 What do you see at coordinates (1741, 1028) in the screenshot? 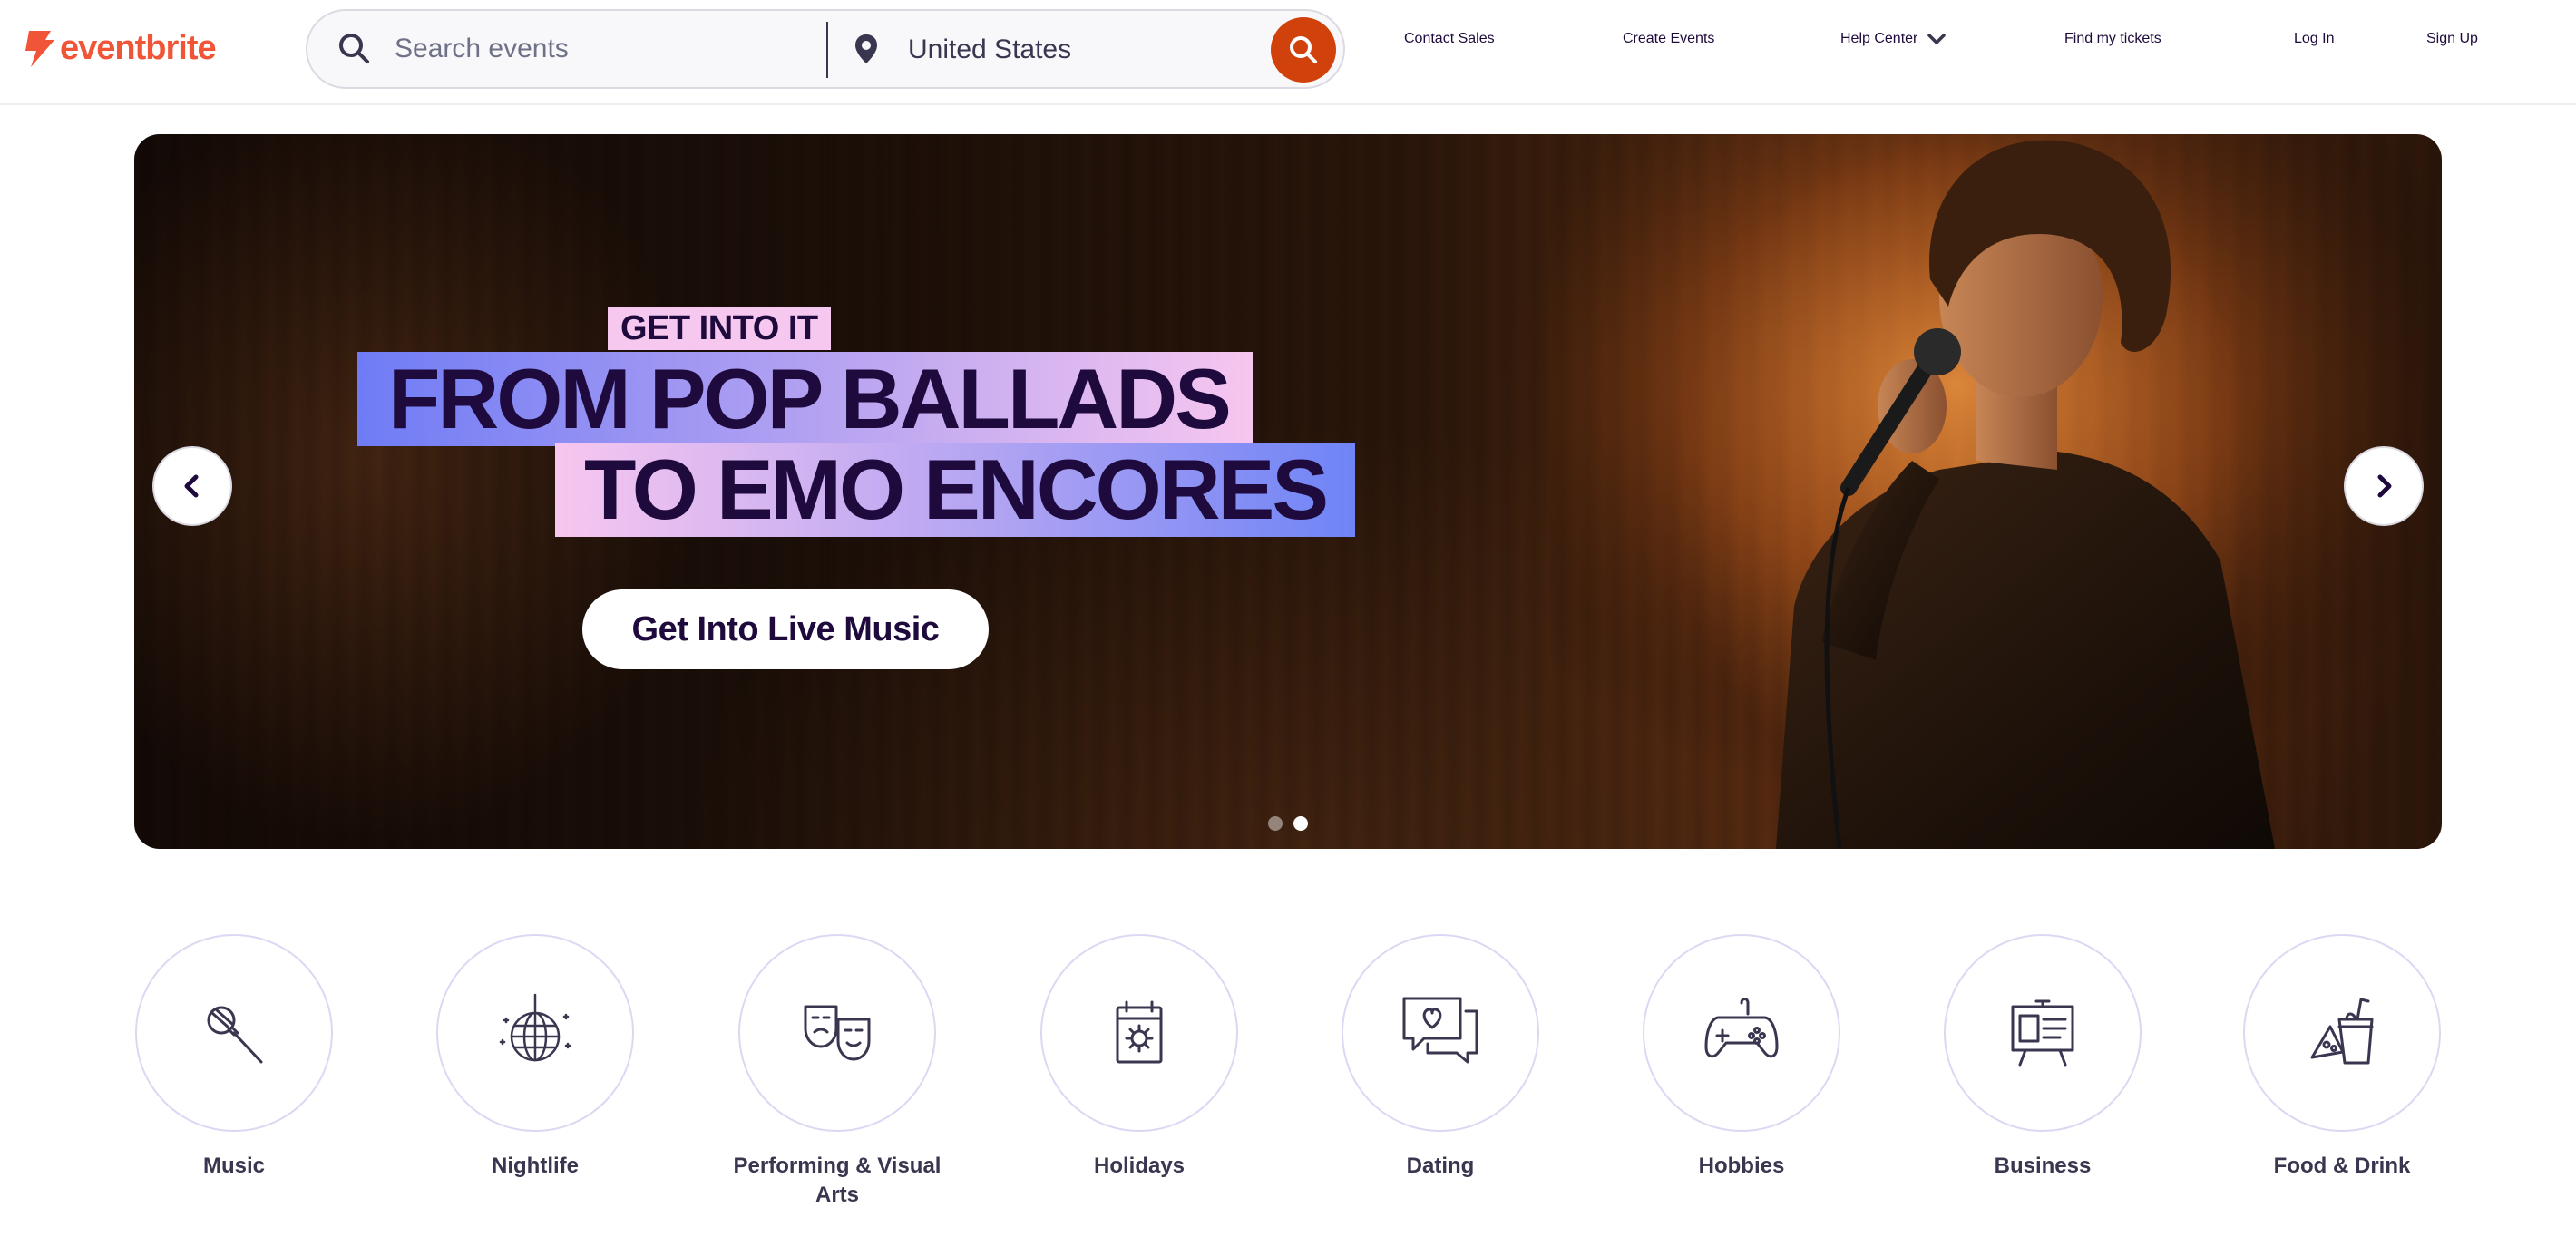
I see `game-controller-icon` at bounding box center [1741, 1028].